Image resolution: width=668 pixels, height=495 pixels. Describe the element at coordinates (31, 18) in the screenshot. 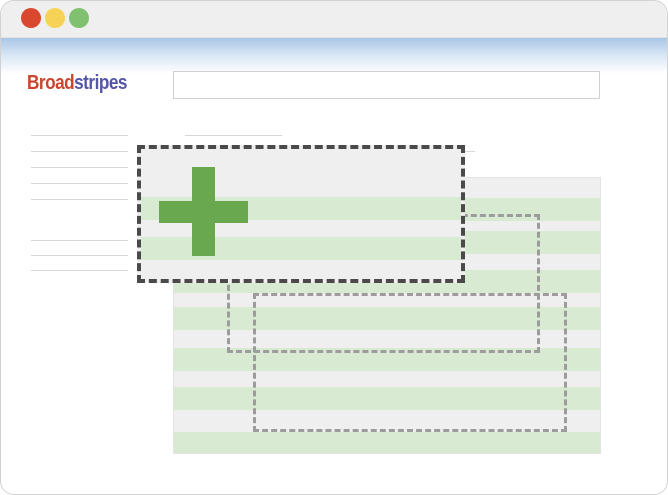

I see `close-window-button` at that location.